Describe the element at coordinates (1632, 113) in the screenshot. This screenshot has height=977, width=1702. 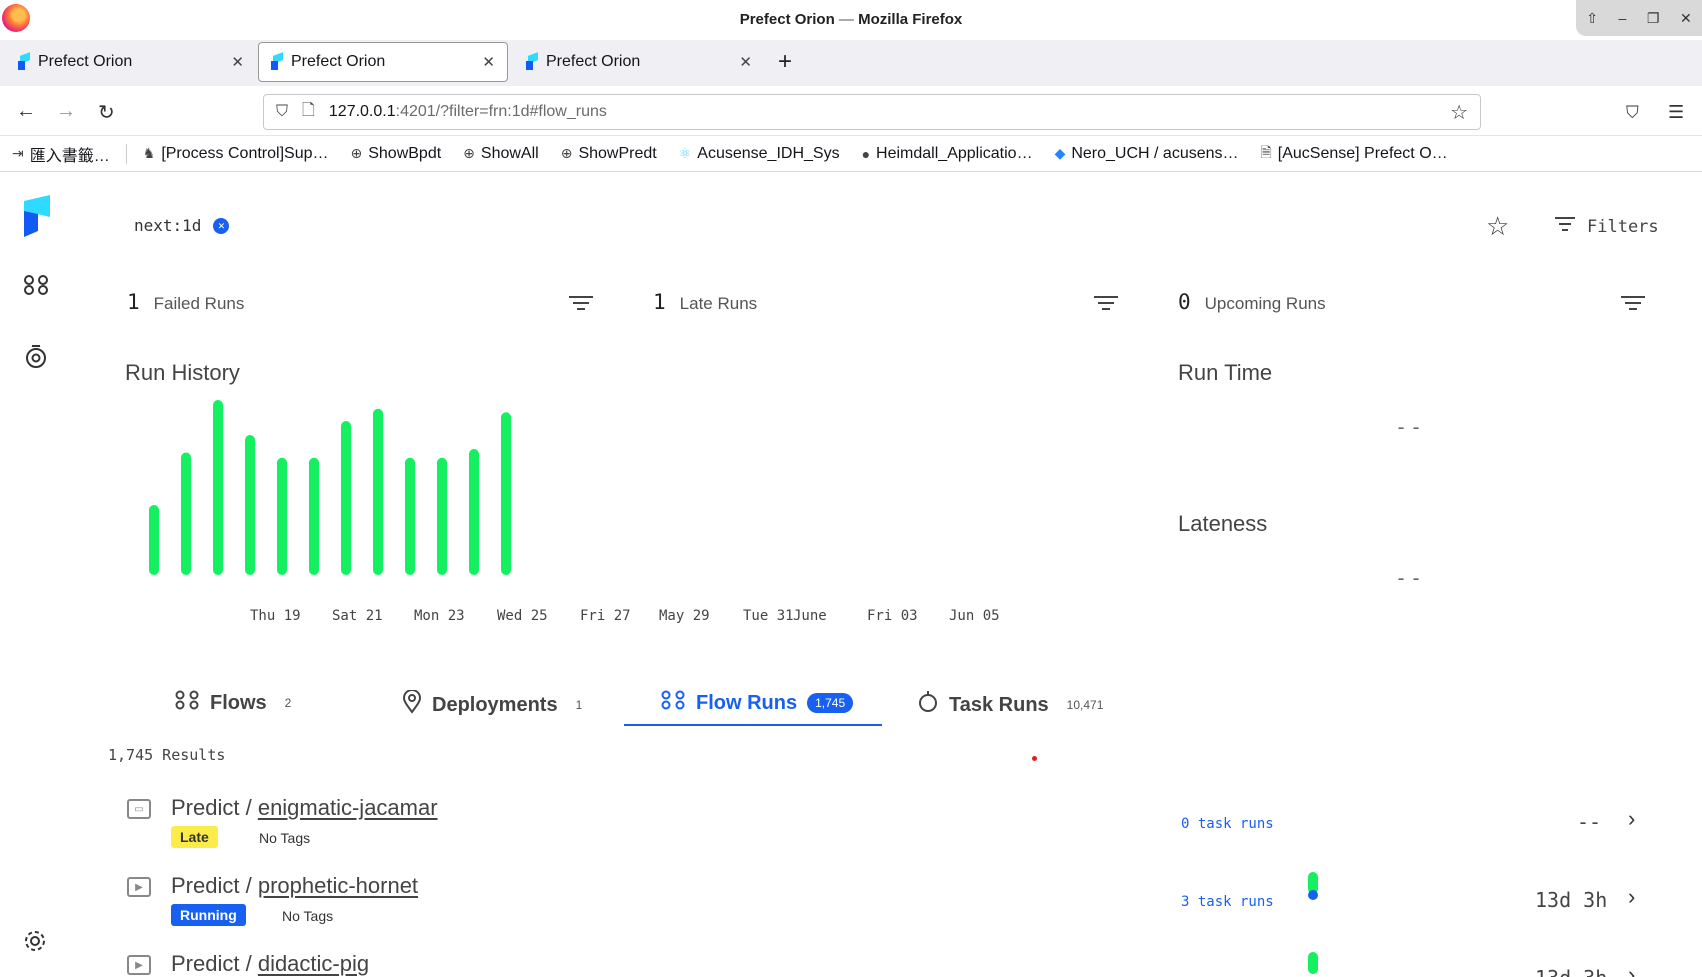
I see `pocket-icon: ⛉` at that location.